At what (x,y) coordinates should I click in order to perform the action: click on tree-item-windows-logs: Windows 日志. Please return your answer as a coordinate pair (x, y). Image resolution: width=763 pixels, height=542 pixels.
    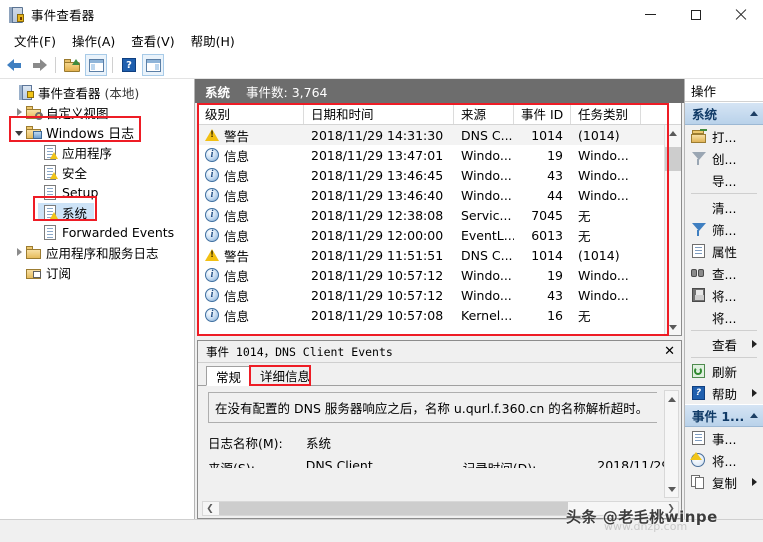
    Looking at the image, I should click on (97, 132).